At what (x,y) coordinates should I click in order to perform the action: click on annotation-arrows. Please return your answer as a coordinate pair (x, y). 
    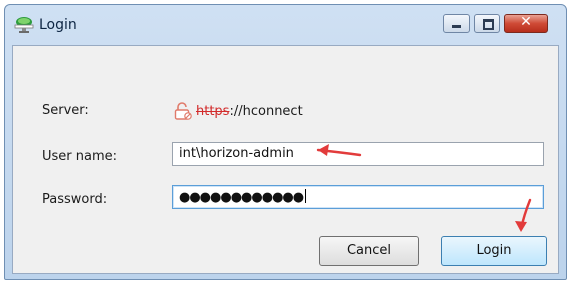
    Looking at the image, I should click on (424, 188).